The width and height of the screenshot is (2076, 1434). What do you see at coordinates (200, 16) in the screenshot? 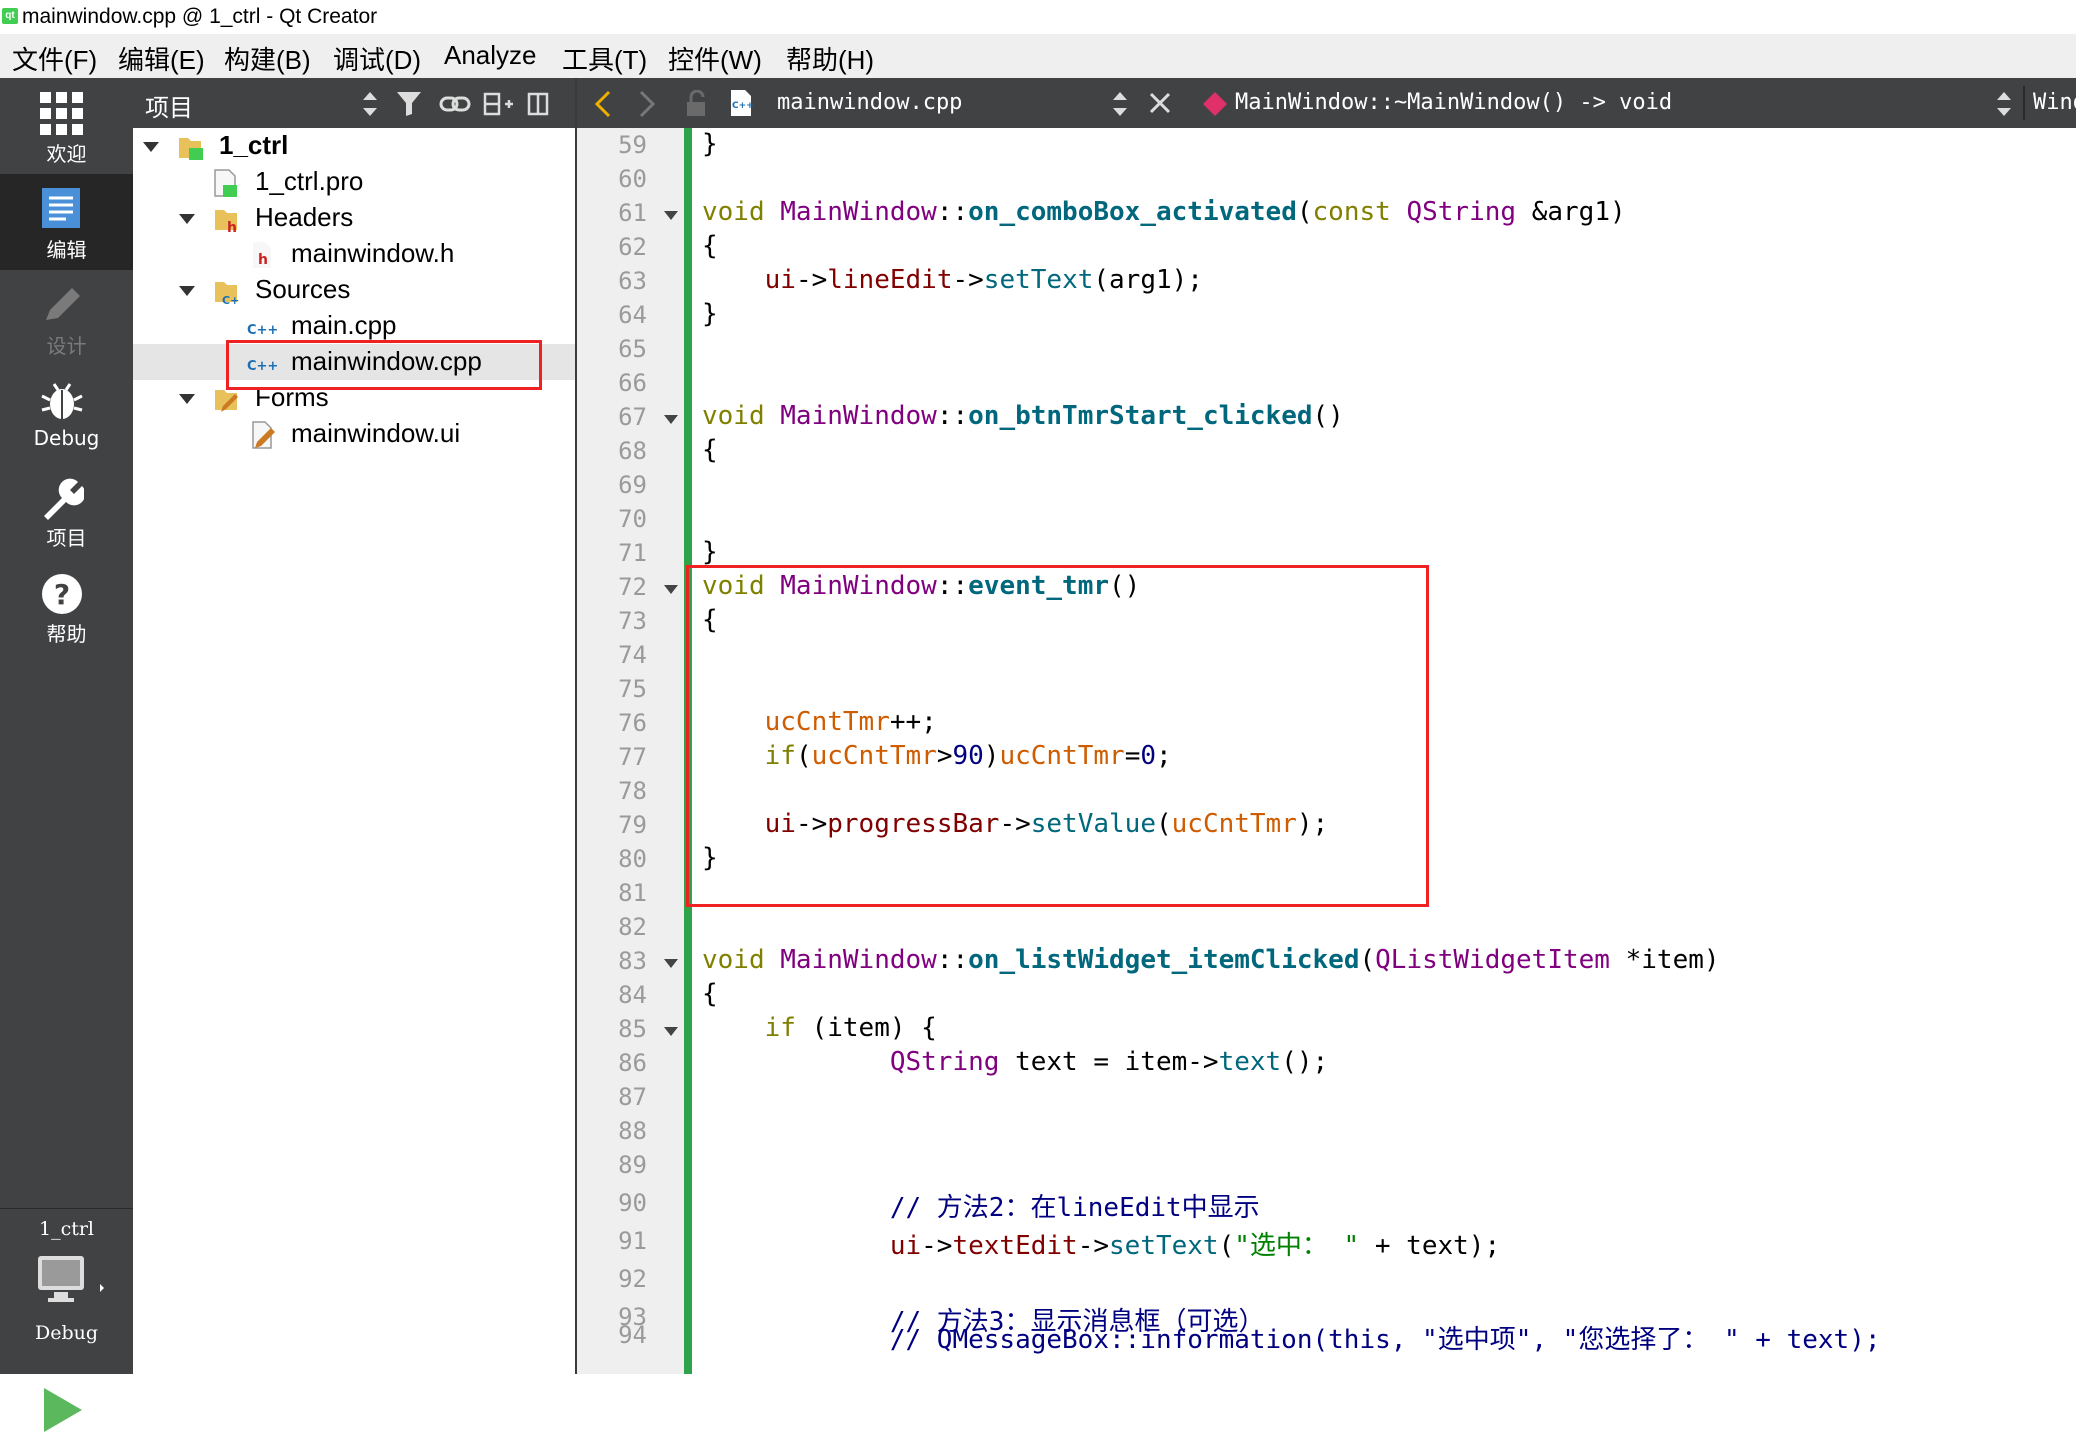
I see `window-title: mainwindow.cpp @ 1_ctrl - Qt Creator` at bounding box center [200, 16].